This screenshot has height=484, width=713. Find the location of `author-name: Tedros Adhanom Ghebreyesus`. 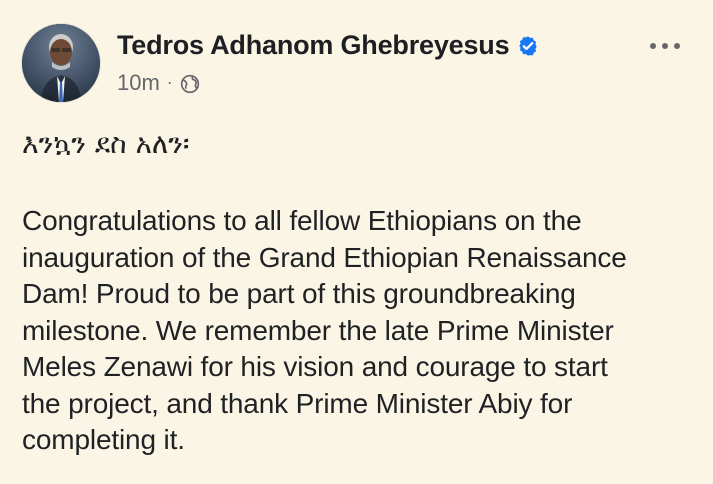

author-name: Tedros Adhanom Ghebreyesus is located at coordinates (313, 45).